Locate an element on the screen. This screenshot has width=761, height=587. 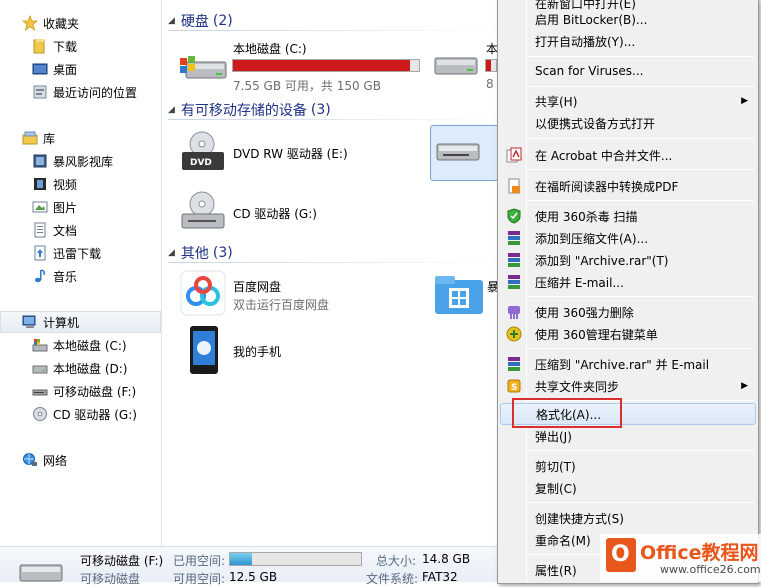
baidu-netdisk-icon is located at coordinates (203, 293).